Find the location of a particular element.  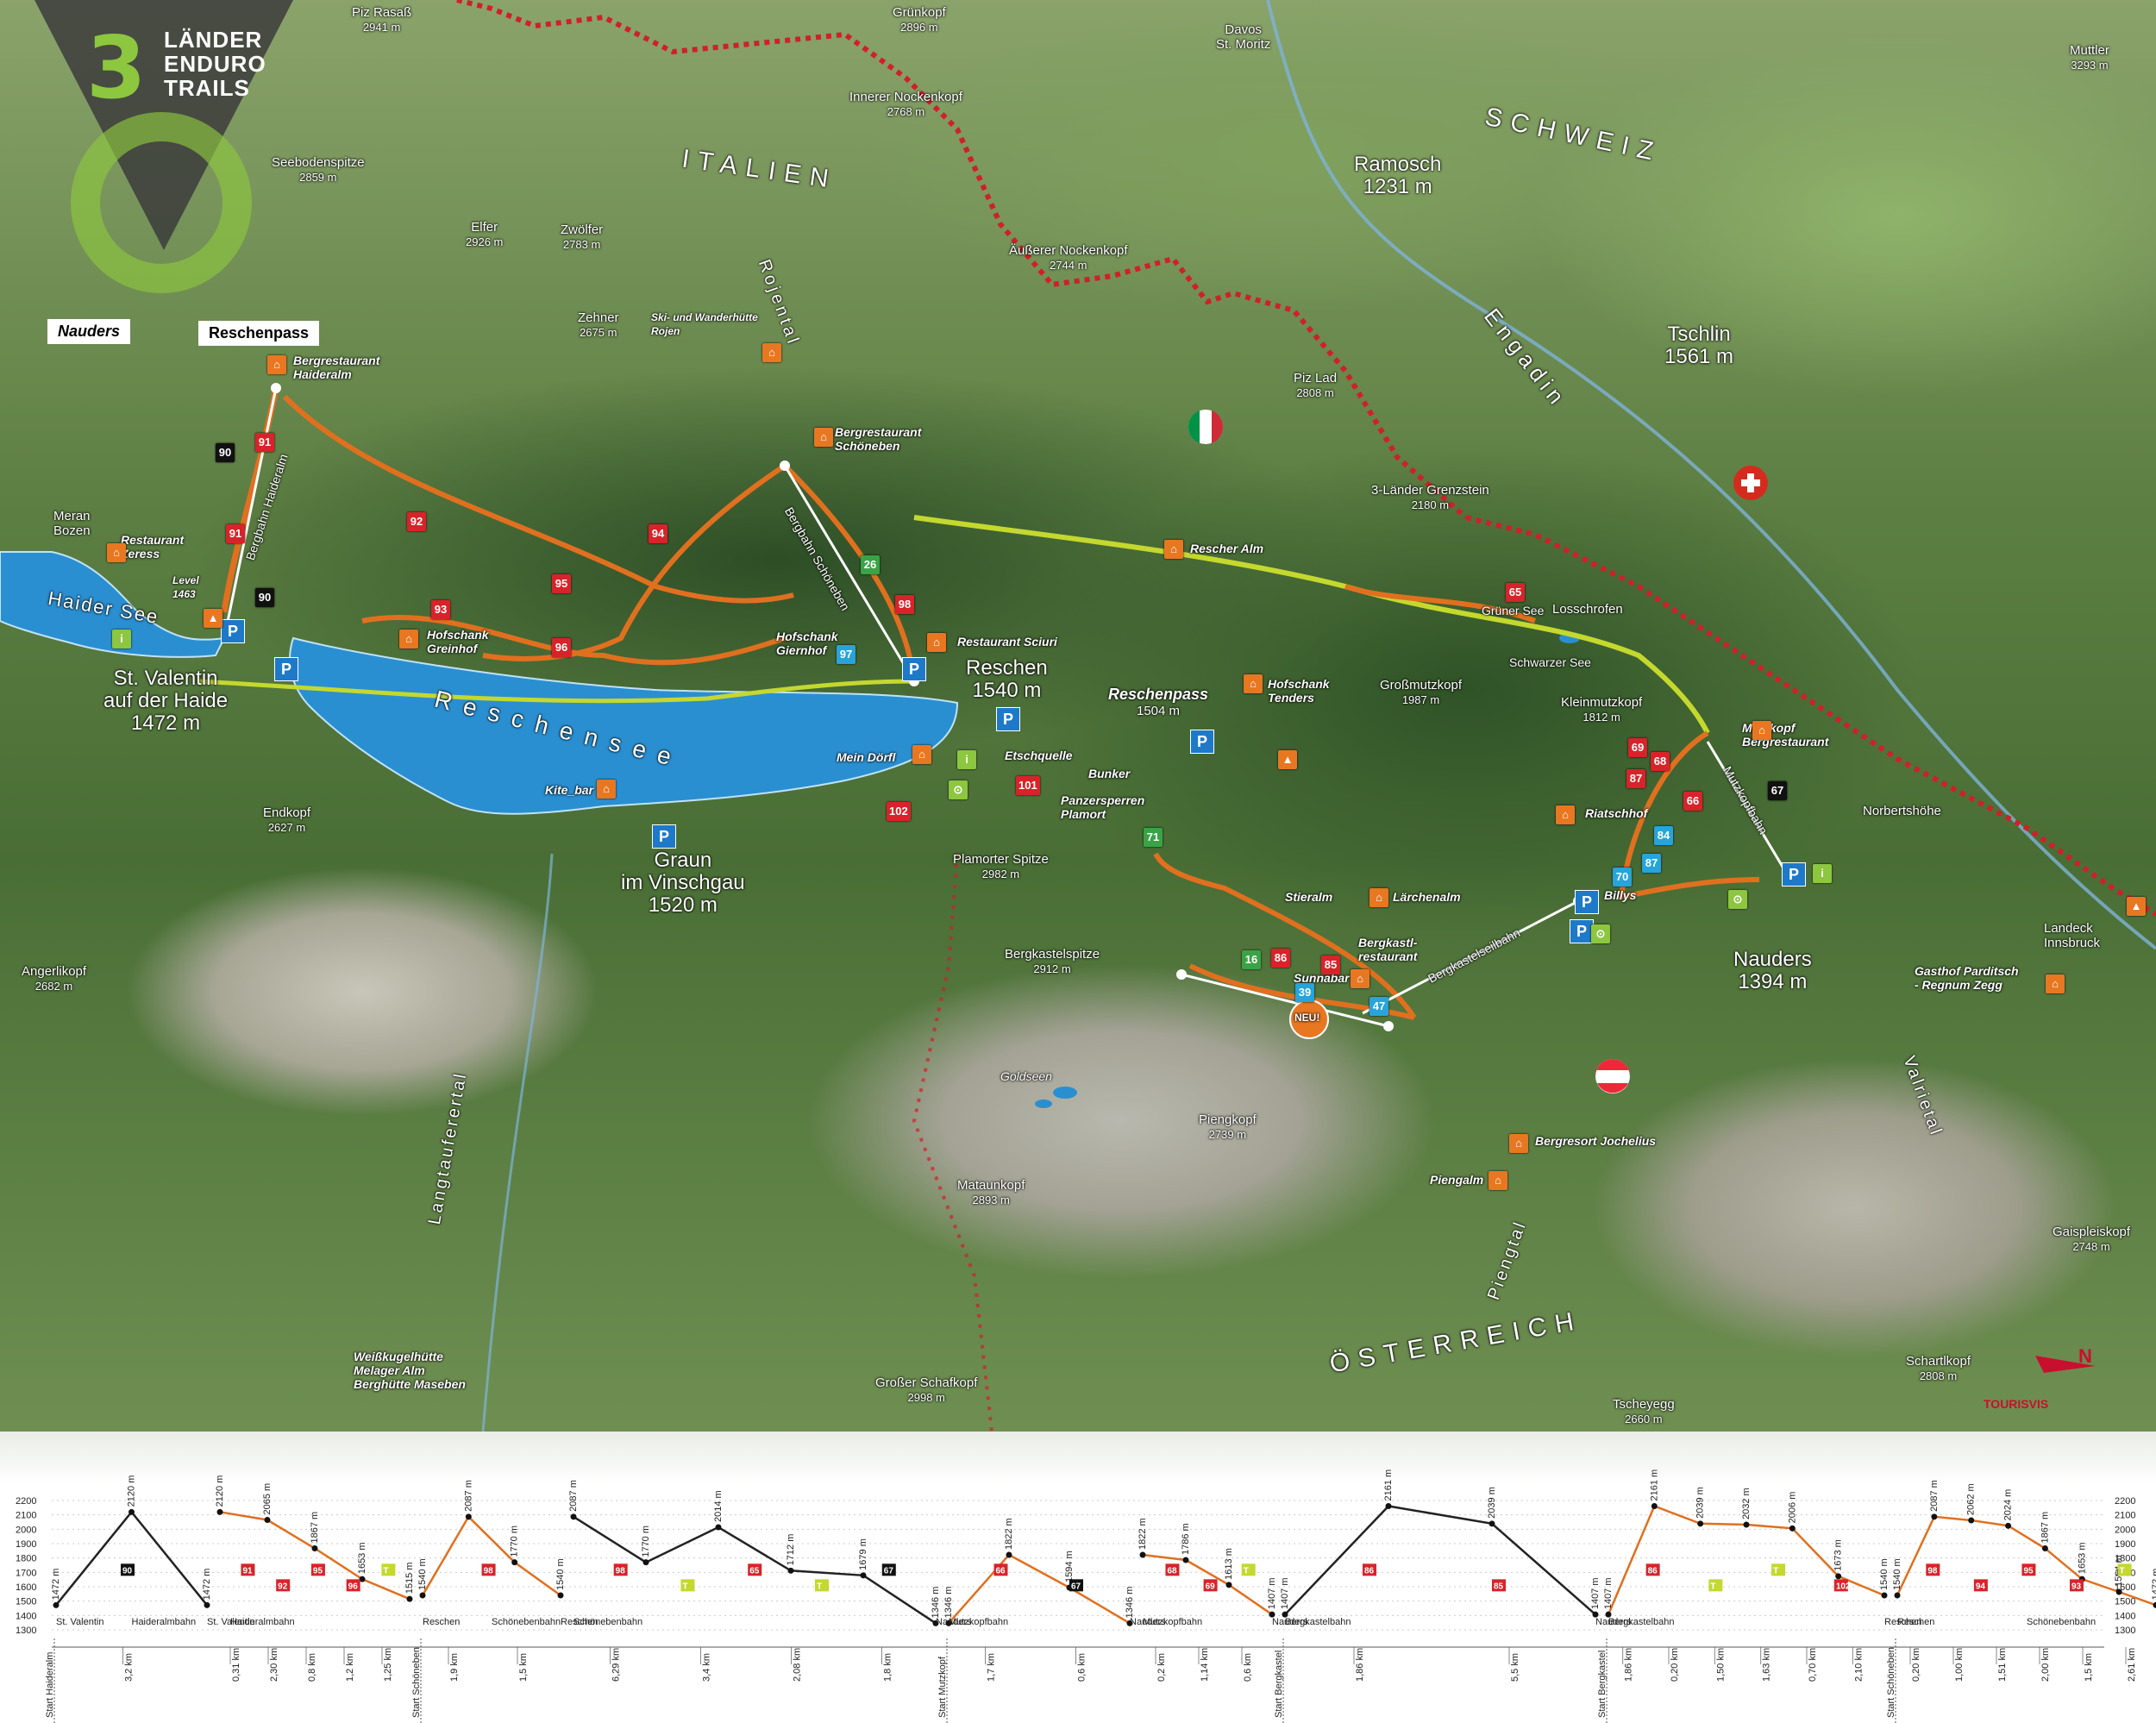

peak-name: Piz Lad is located at coordinates (1316, 378).